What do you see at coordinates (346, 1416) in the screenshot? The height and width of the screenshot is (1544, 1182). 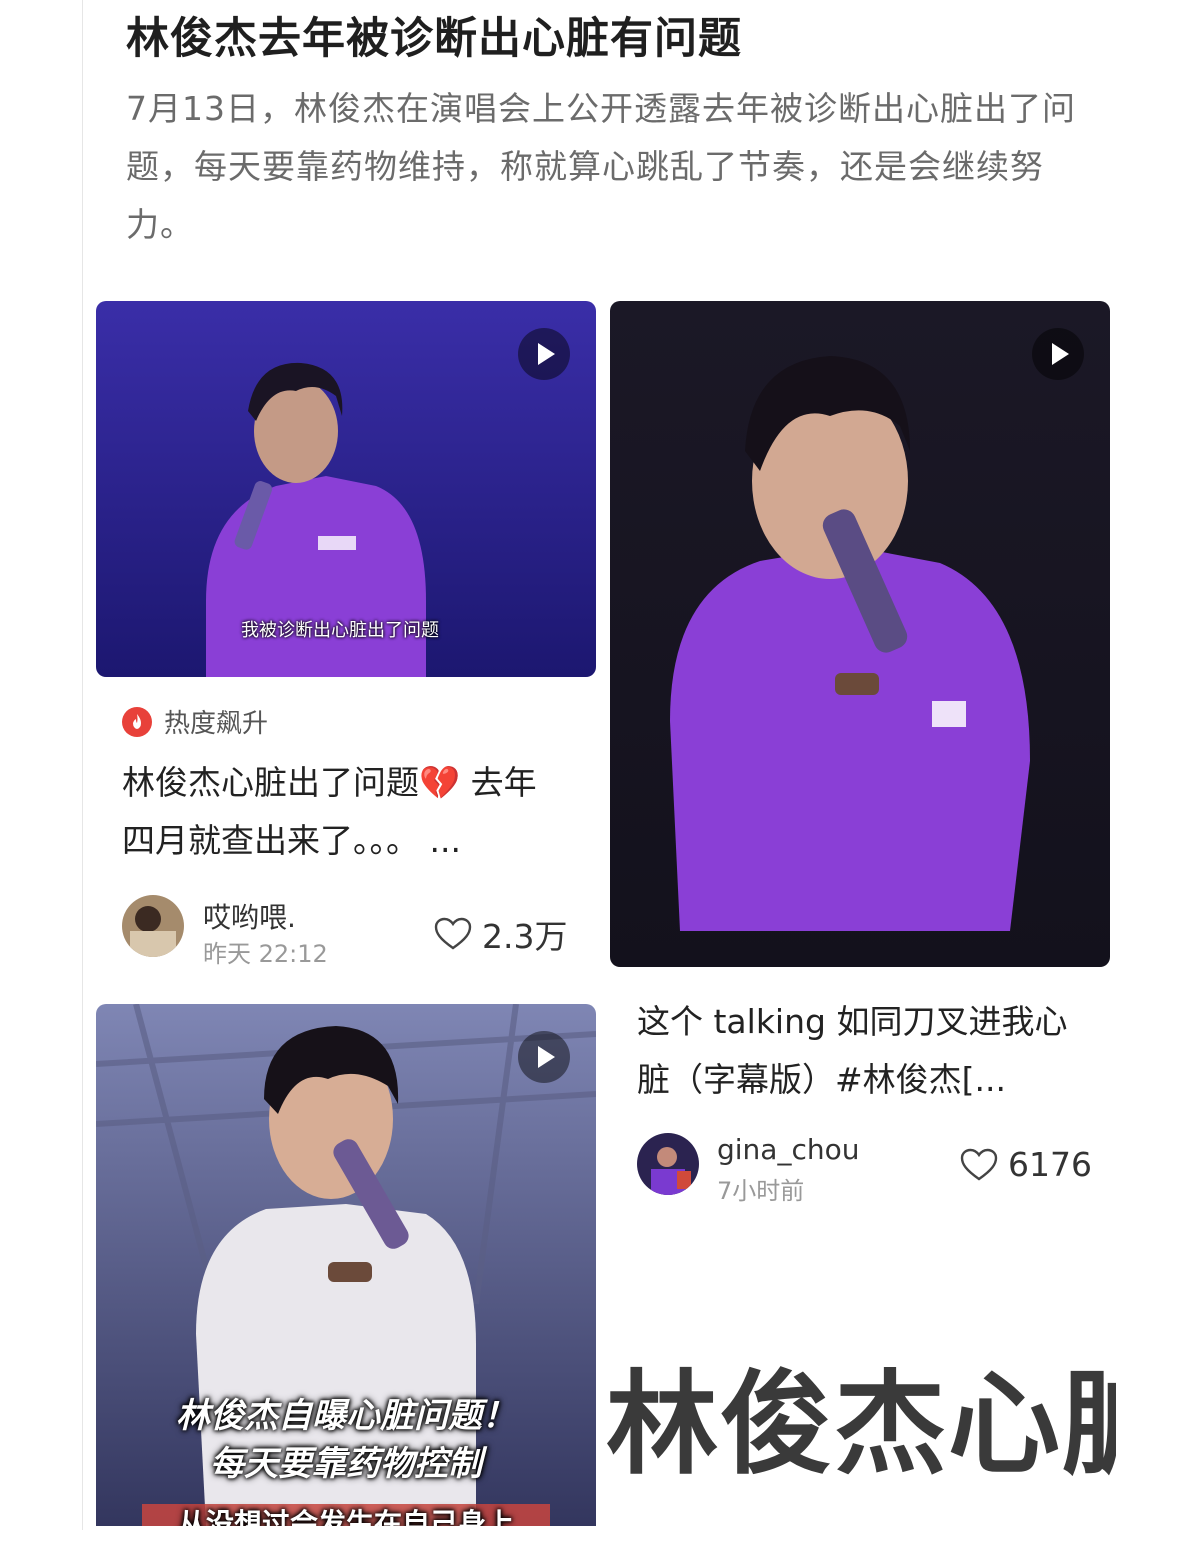 I see `video-caption-line-1: 林俊杰自曝心脏问题！` at bounding box center [346, 1416].